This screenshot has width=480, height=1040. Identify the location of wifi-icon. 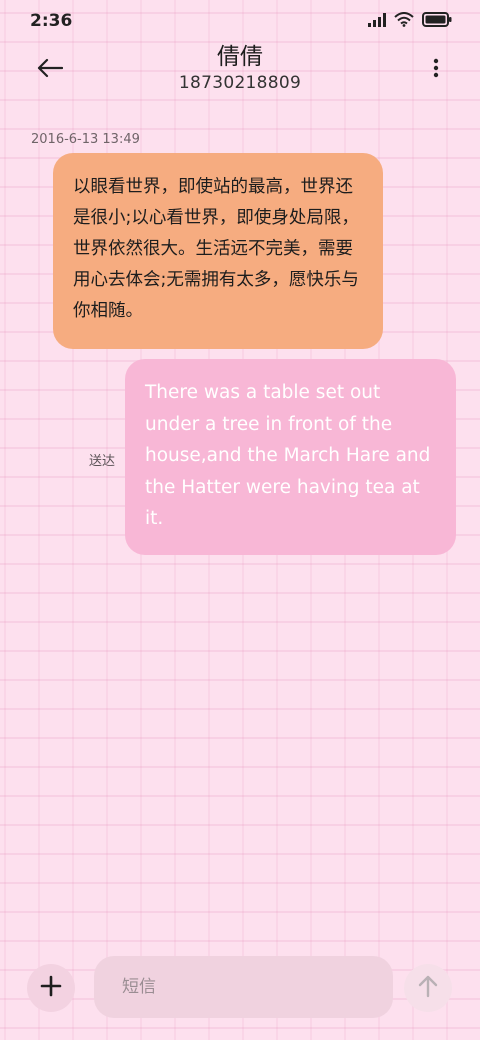
(404, 21).